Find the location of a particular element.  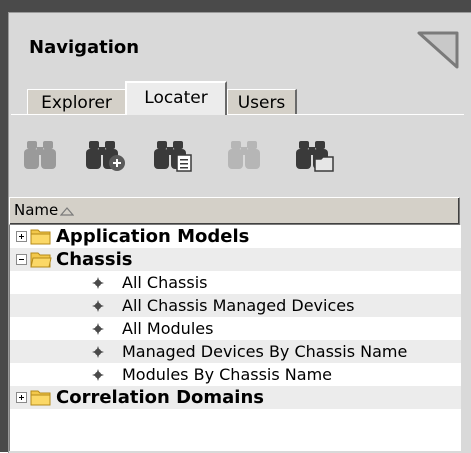

tab-divider is located at coordinates (237, 114).